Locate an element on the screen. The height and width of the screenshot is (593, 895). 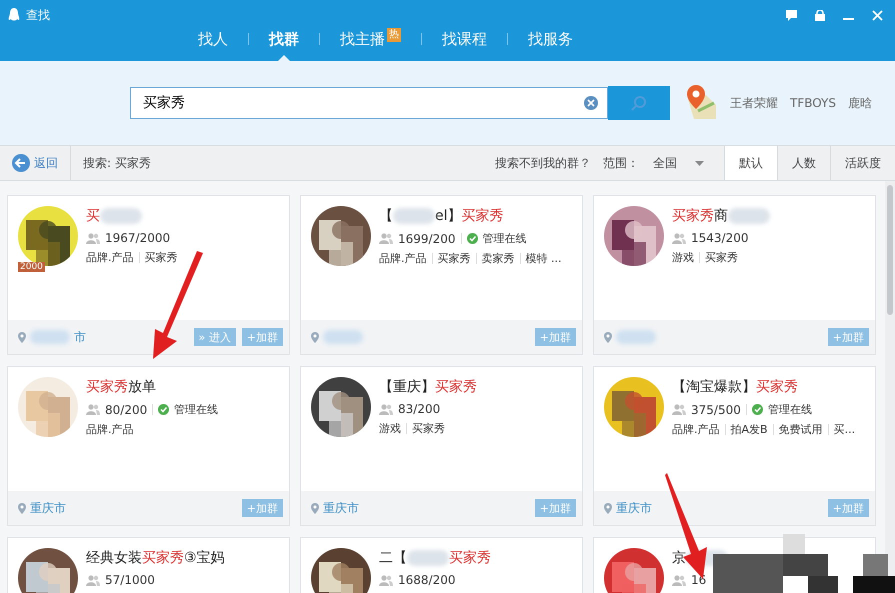
title-text: 京 is located at coordinates (679, 558).